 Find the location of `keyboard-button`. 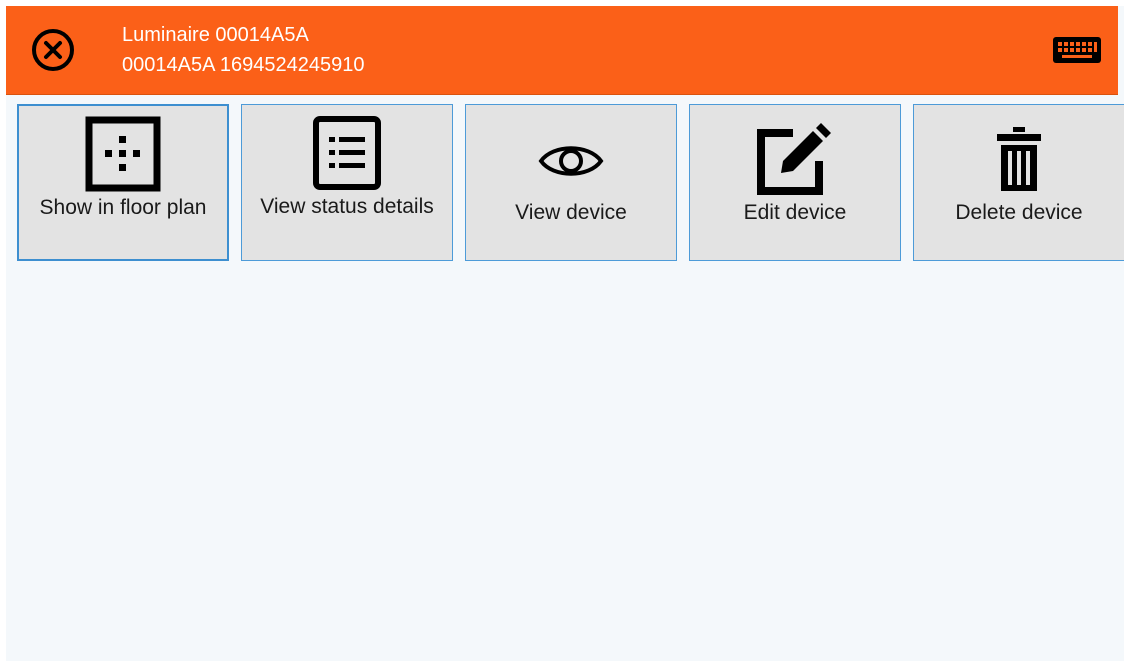

keyboard-button is located at coordinates (1077, 50).